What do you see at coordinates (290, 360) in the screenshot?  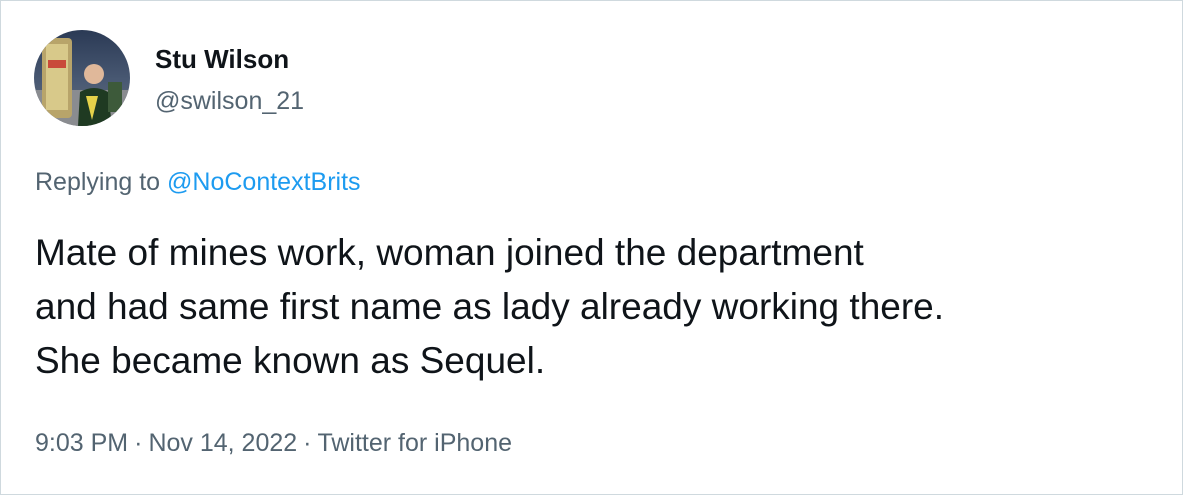 I see `tweet-text-line: She became known as Sequel.` at bounding box center [290, 360].